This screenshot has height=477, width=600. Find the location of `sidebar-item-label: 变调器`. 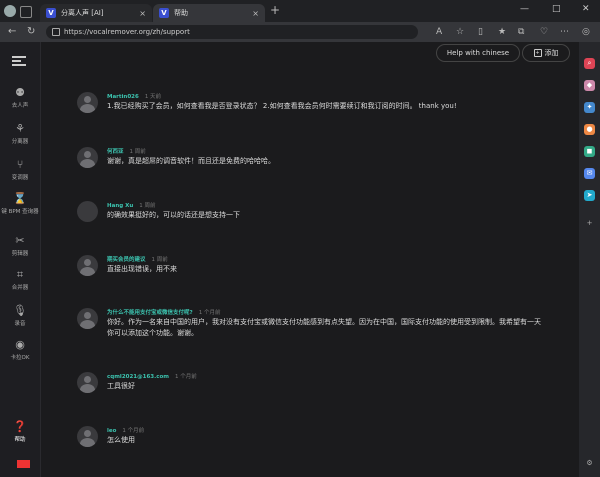

sidebar-item-label: 变调器 is located at coordinates (20, 178).